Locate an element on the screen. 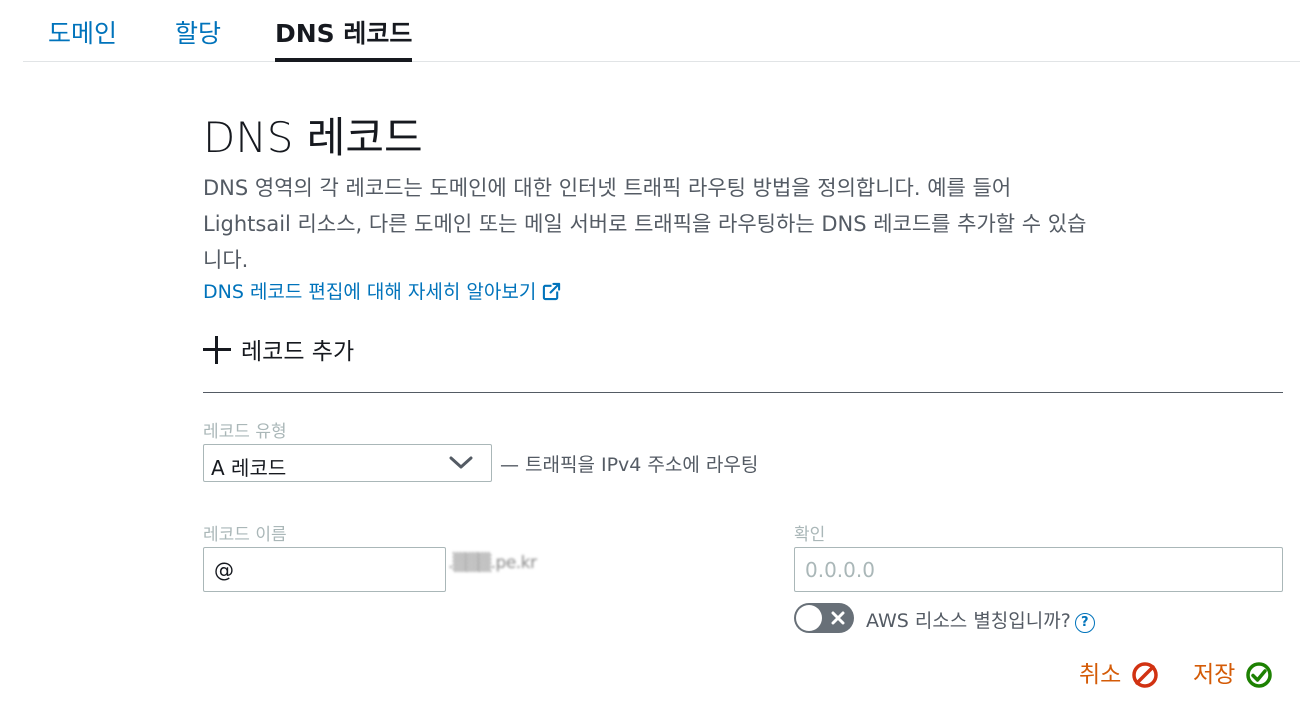 Image resolution: width=1300 pixels, height=702 pixels. alias-toggle is located at coordinates (824, 618).